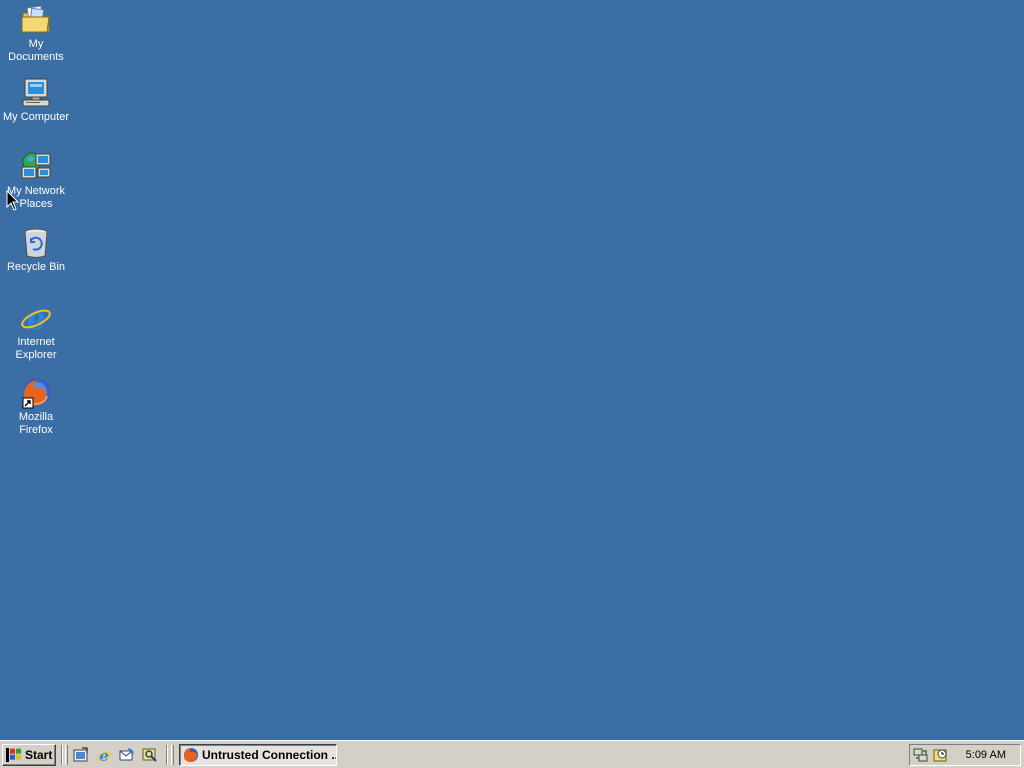 Image resolution: width=1024 pixels, height=768 pixels. I want to click on desktop-icon-my-computer: My Computer, so click(36, 100).